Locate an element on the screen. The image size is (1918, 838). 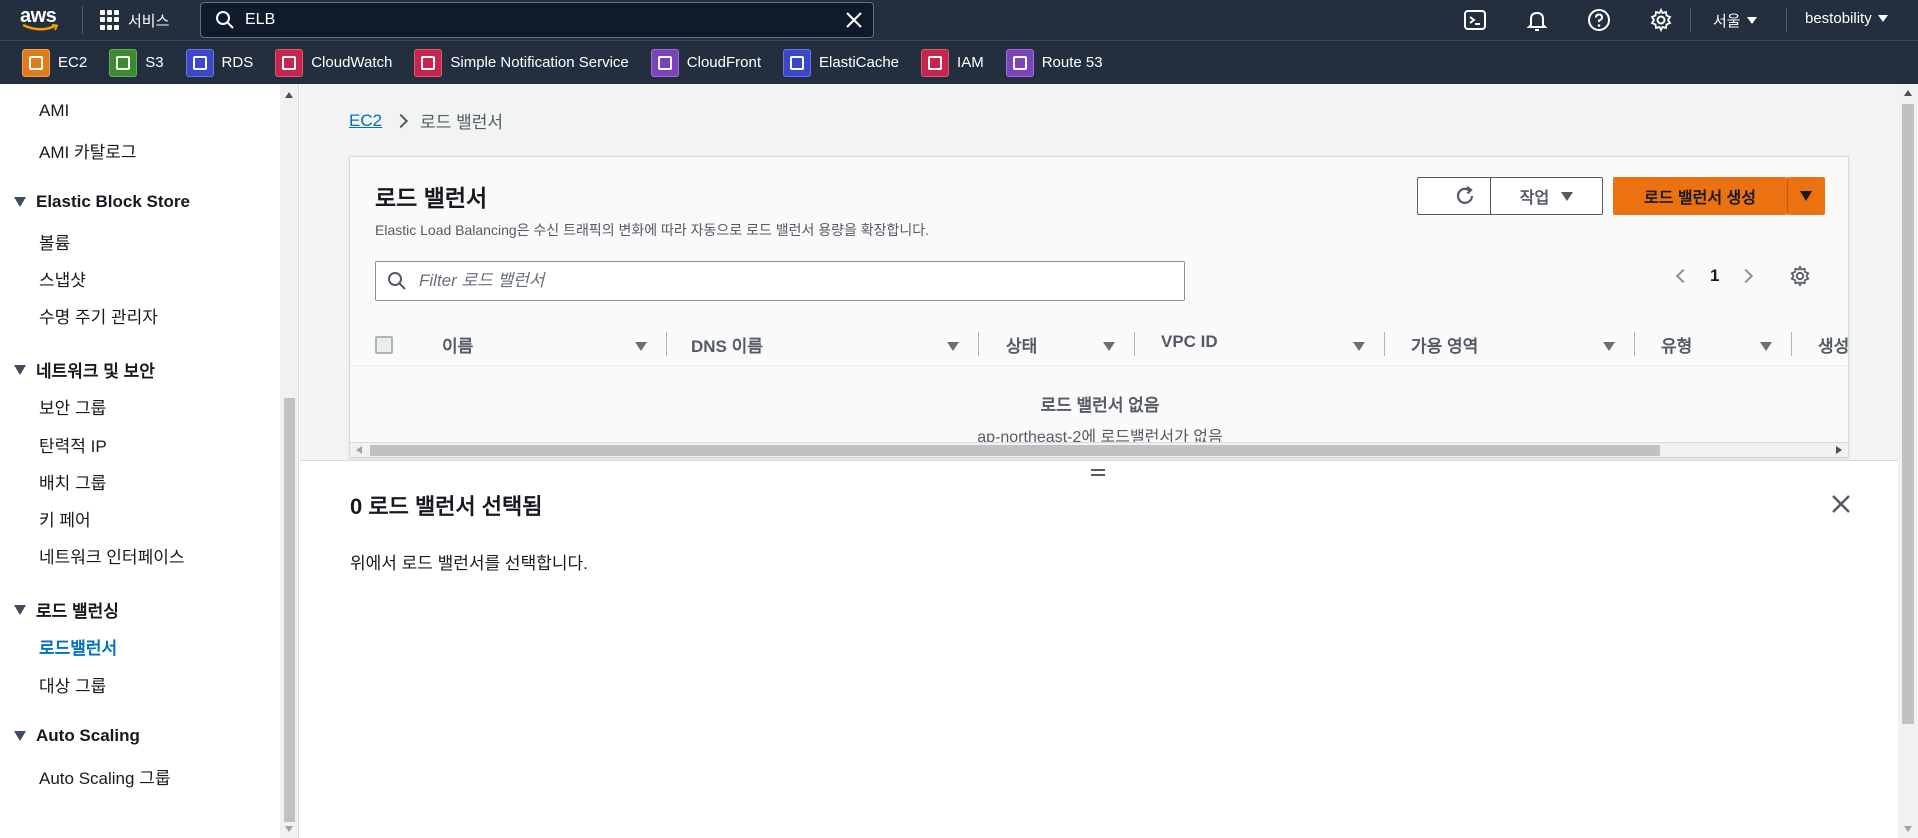
region-label: 서울 is located at coordinates (1727, 21).